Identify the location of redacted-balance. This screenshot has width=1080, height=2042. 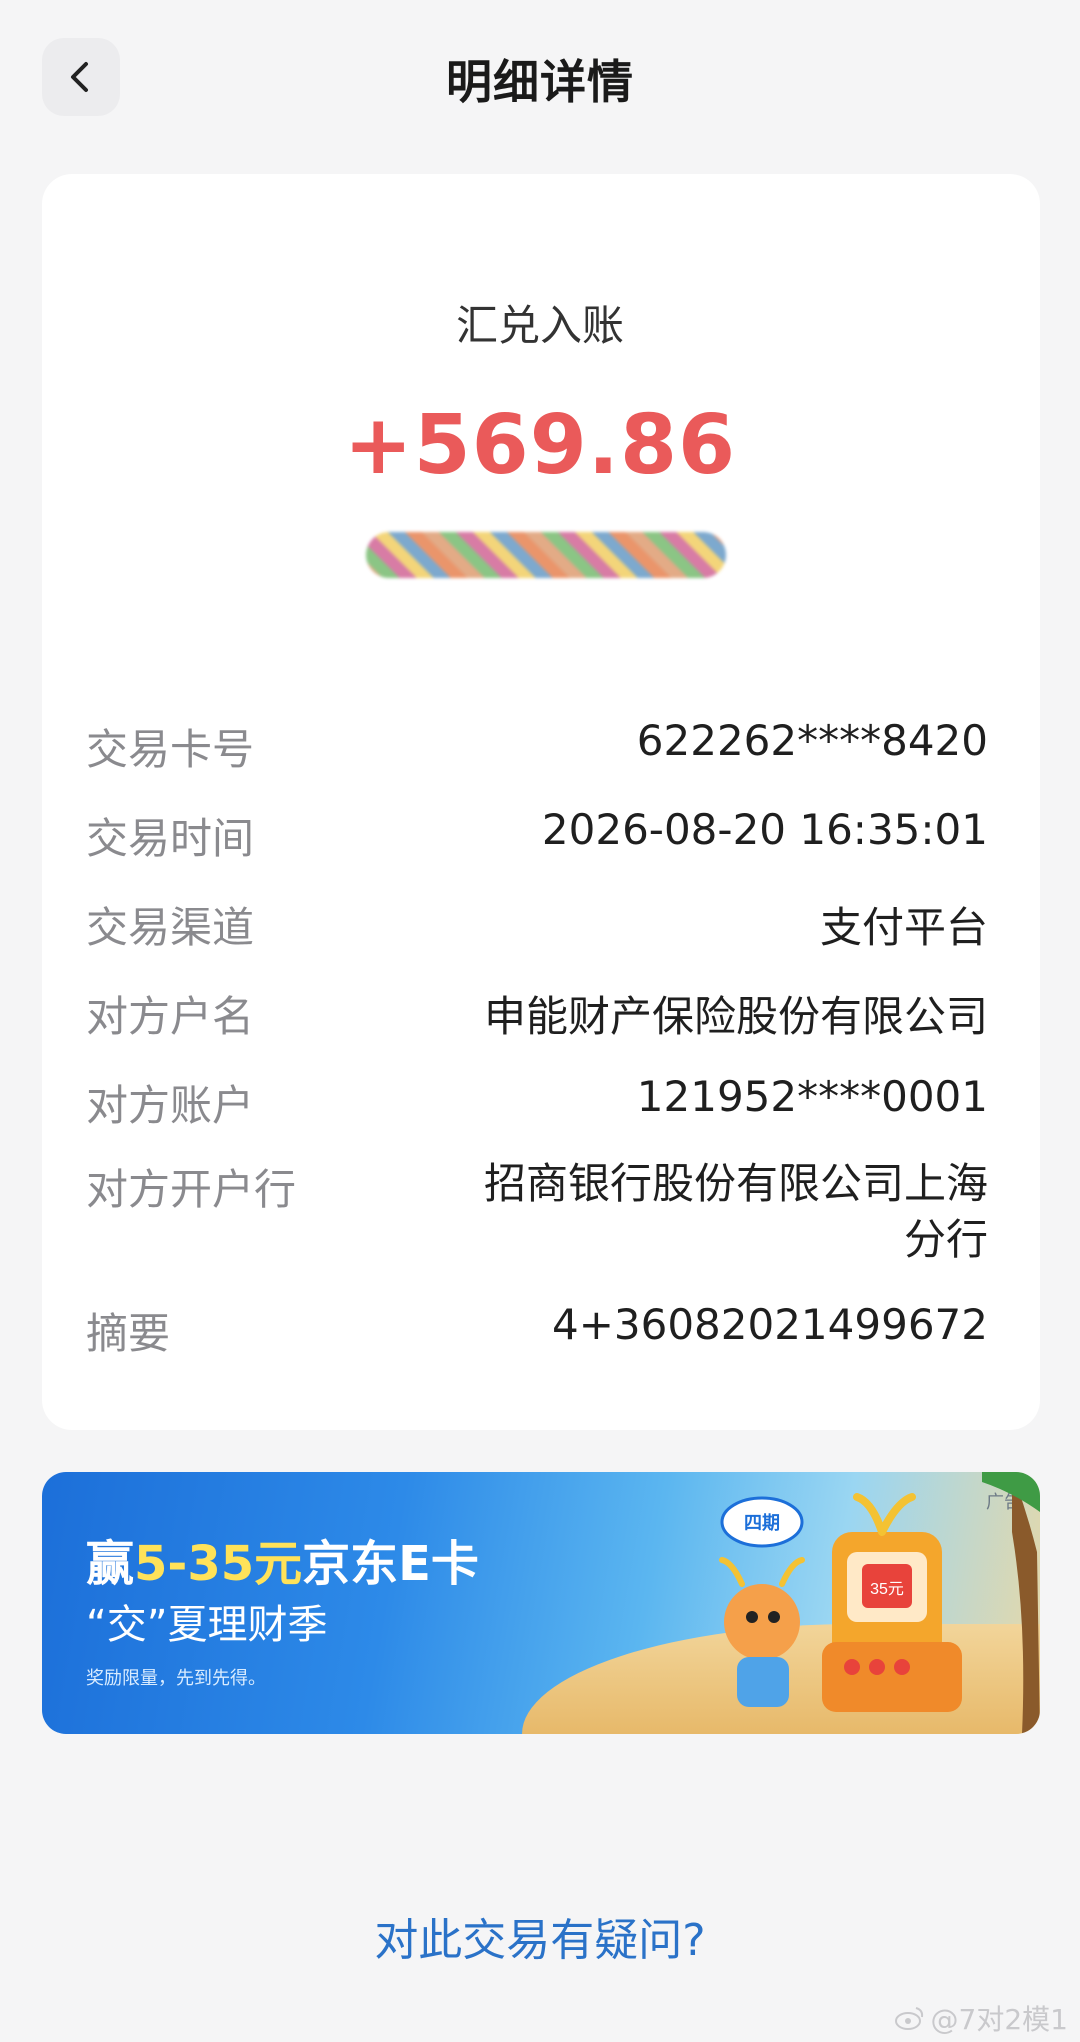
(546, 555).